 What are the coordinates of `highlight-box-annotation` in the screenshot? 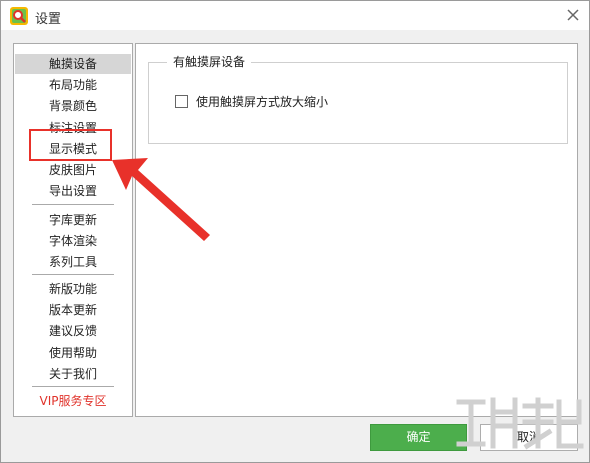 It's located at (70, 145).